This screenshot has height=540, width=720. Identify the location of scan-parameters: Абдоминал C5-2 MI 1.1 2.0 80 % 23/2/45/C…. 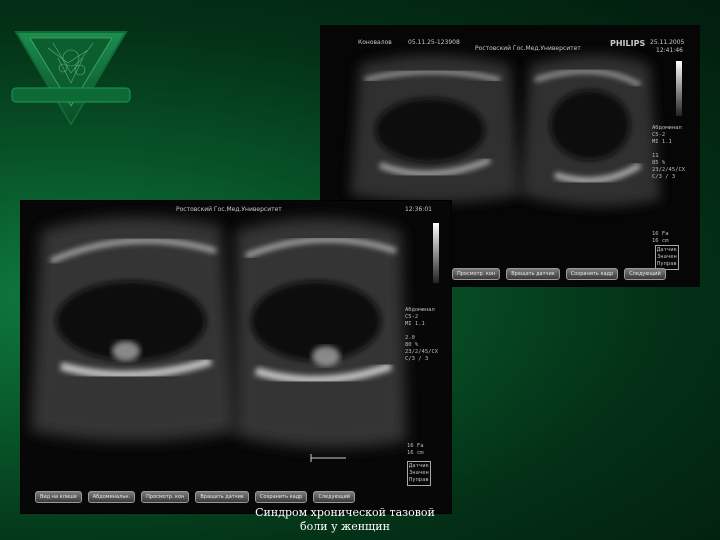
(422, 334).